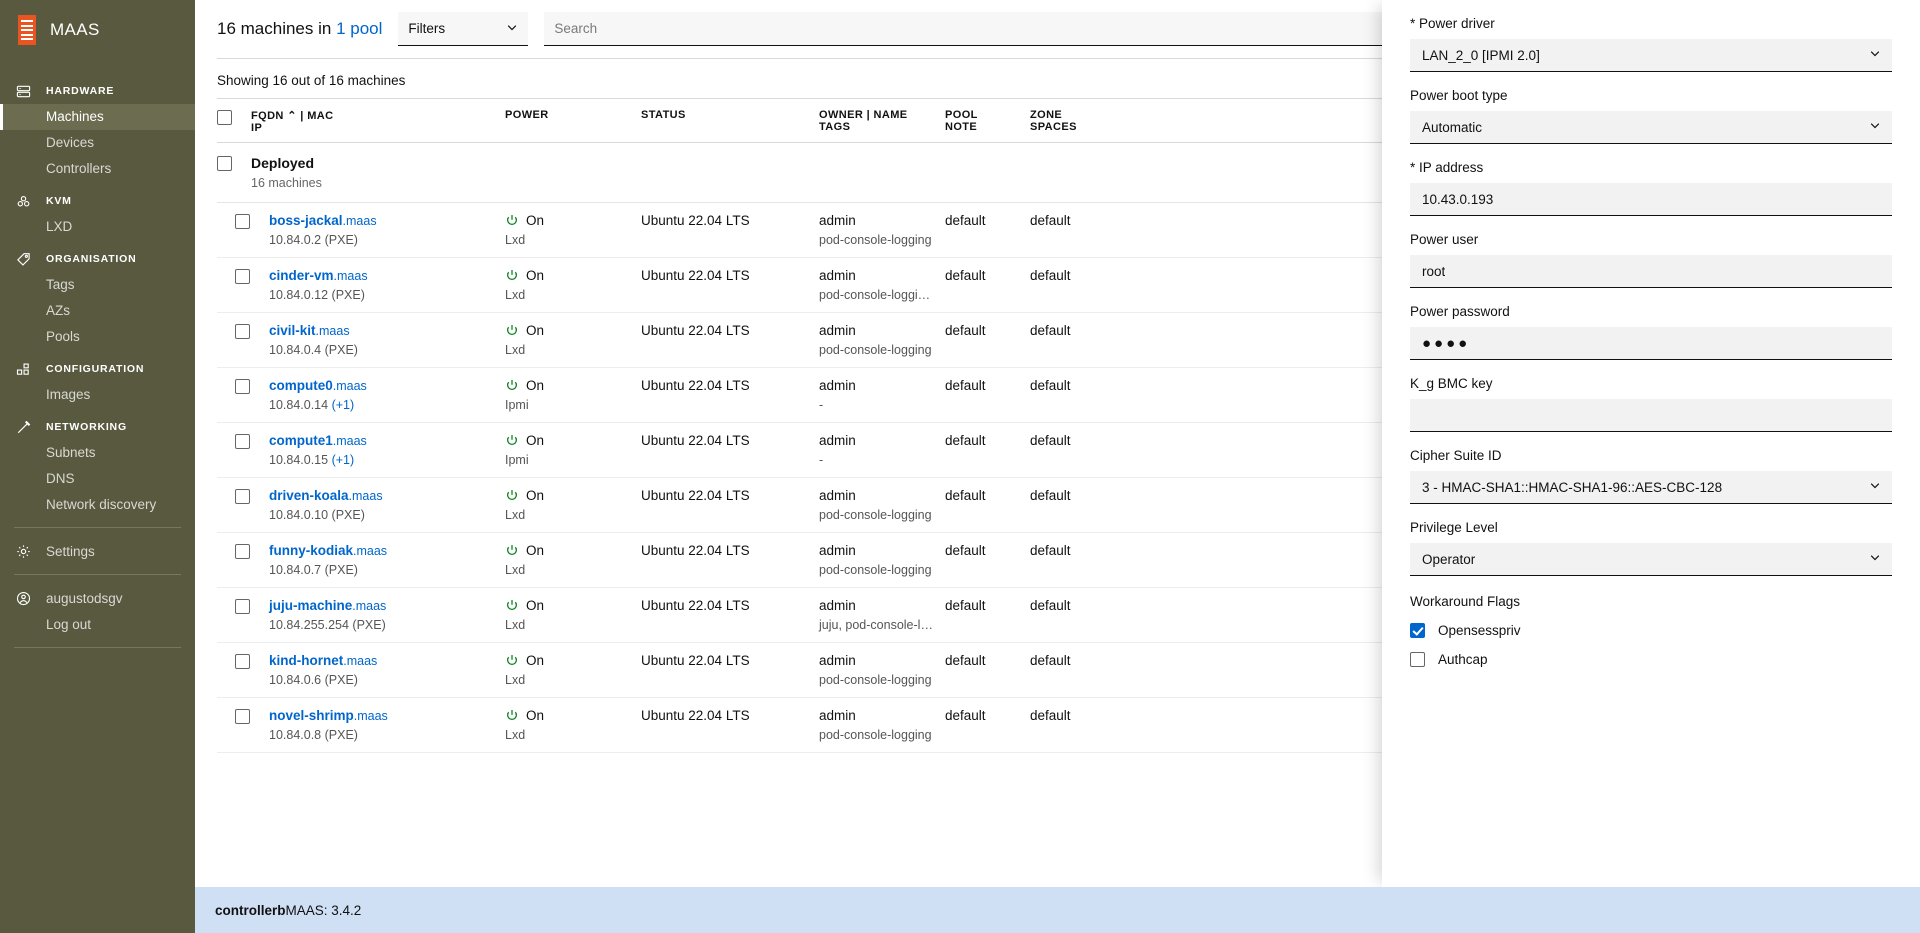 This screenshot has height=933, width=1920. What do you see at coordinates (515, 570) in the screenshot?
I see `power-type: Lxd` at bounding box center [515, 570].